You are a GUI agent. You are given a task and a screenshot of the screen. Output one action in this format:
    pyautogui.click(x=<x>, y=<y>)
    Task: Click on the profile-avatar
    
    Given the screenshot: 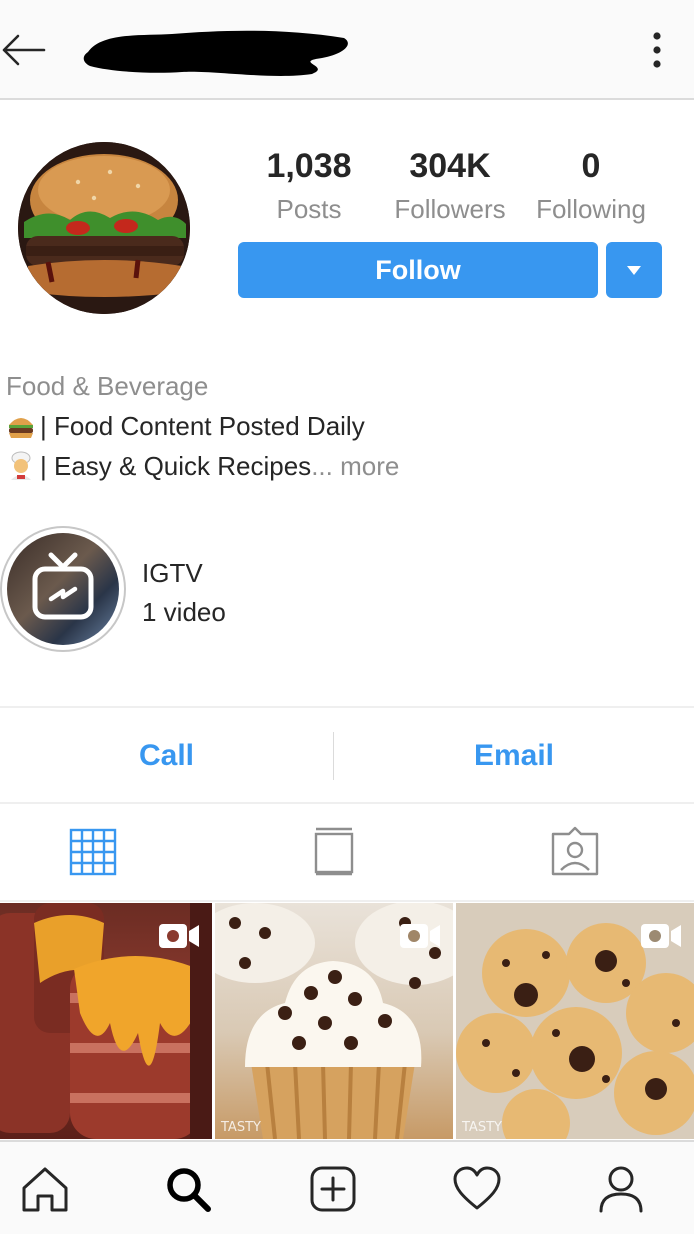 What is the action you would take?
    pyautogui.click(x=104, y=228)
    